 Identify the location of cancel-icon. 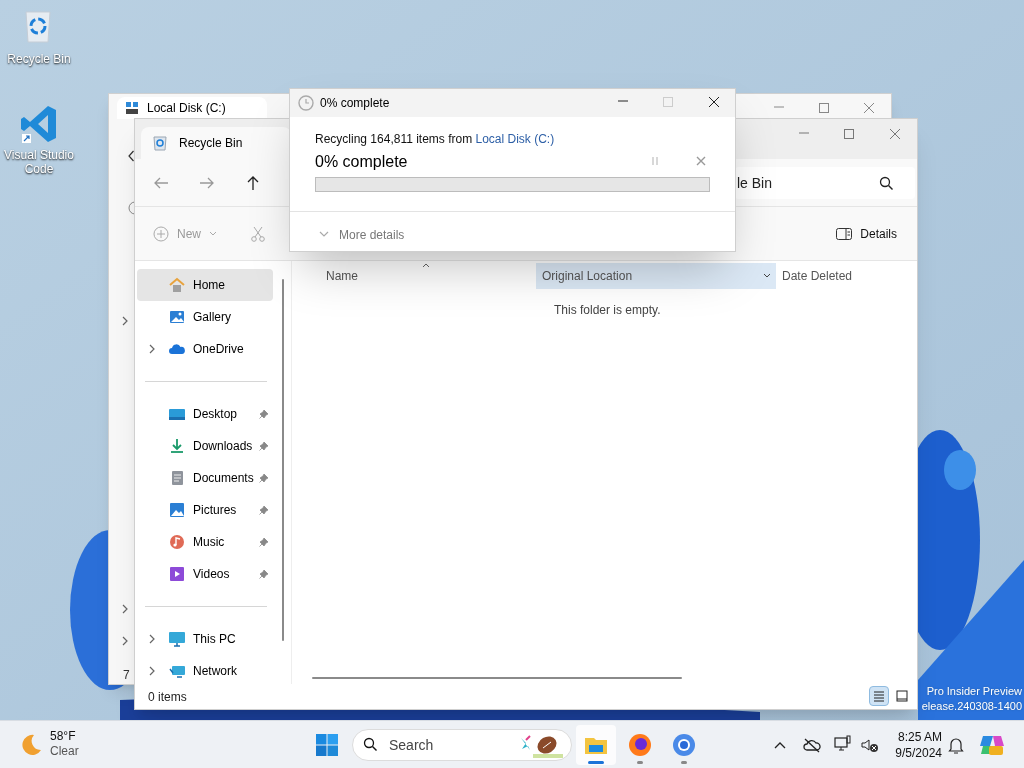
(701, 161).